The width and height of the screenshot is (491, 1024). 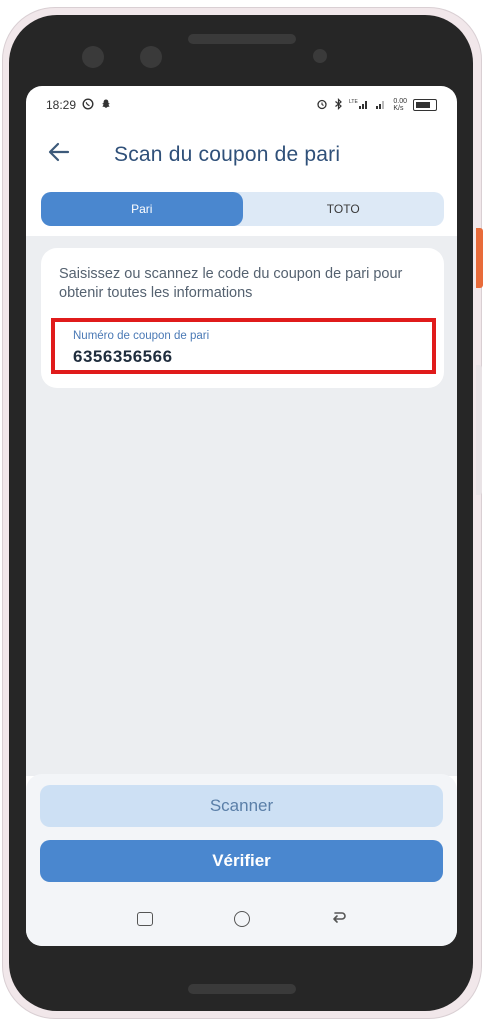 I want to click on back-button, so click(x=61, y=154).